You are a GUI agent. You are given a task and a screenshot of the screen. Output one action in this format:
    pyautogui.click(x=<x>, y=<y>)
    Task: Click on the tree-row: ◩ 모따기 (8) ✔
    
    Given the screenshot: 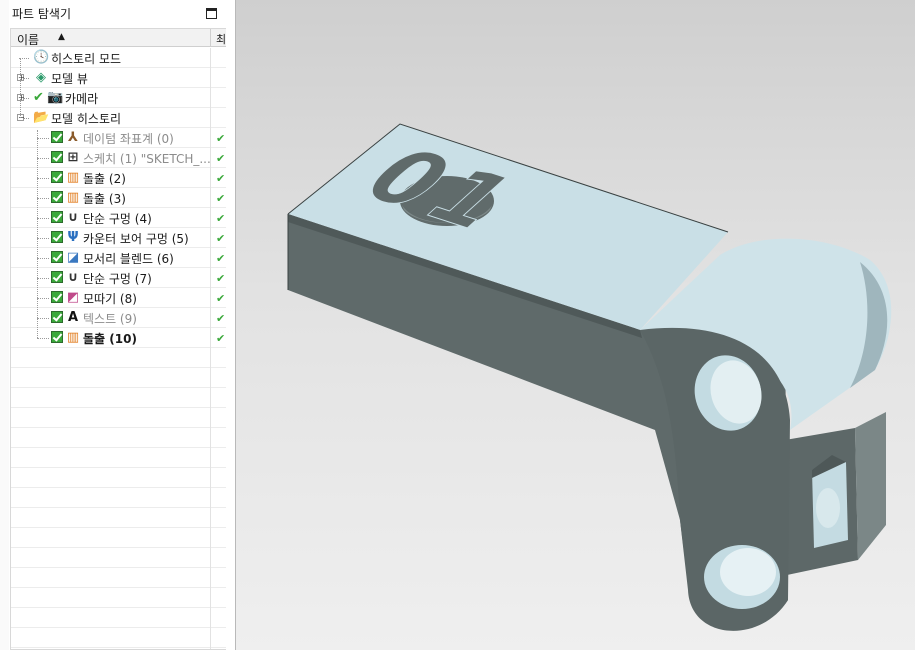 What is the action you would take?
    pyautogui.click(x=118, y=298)
    